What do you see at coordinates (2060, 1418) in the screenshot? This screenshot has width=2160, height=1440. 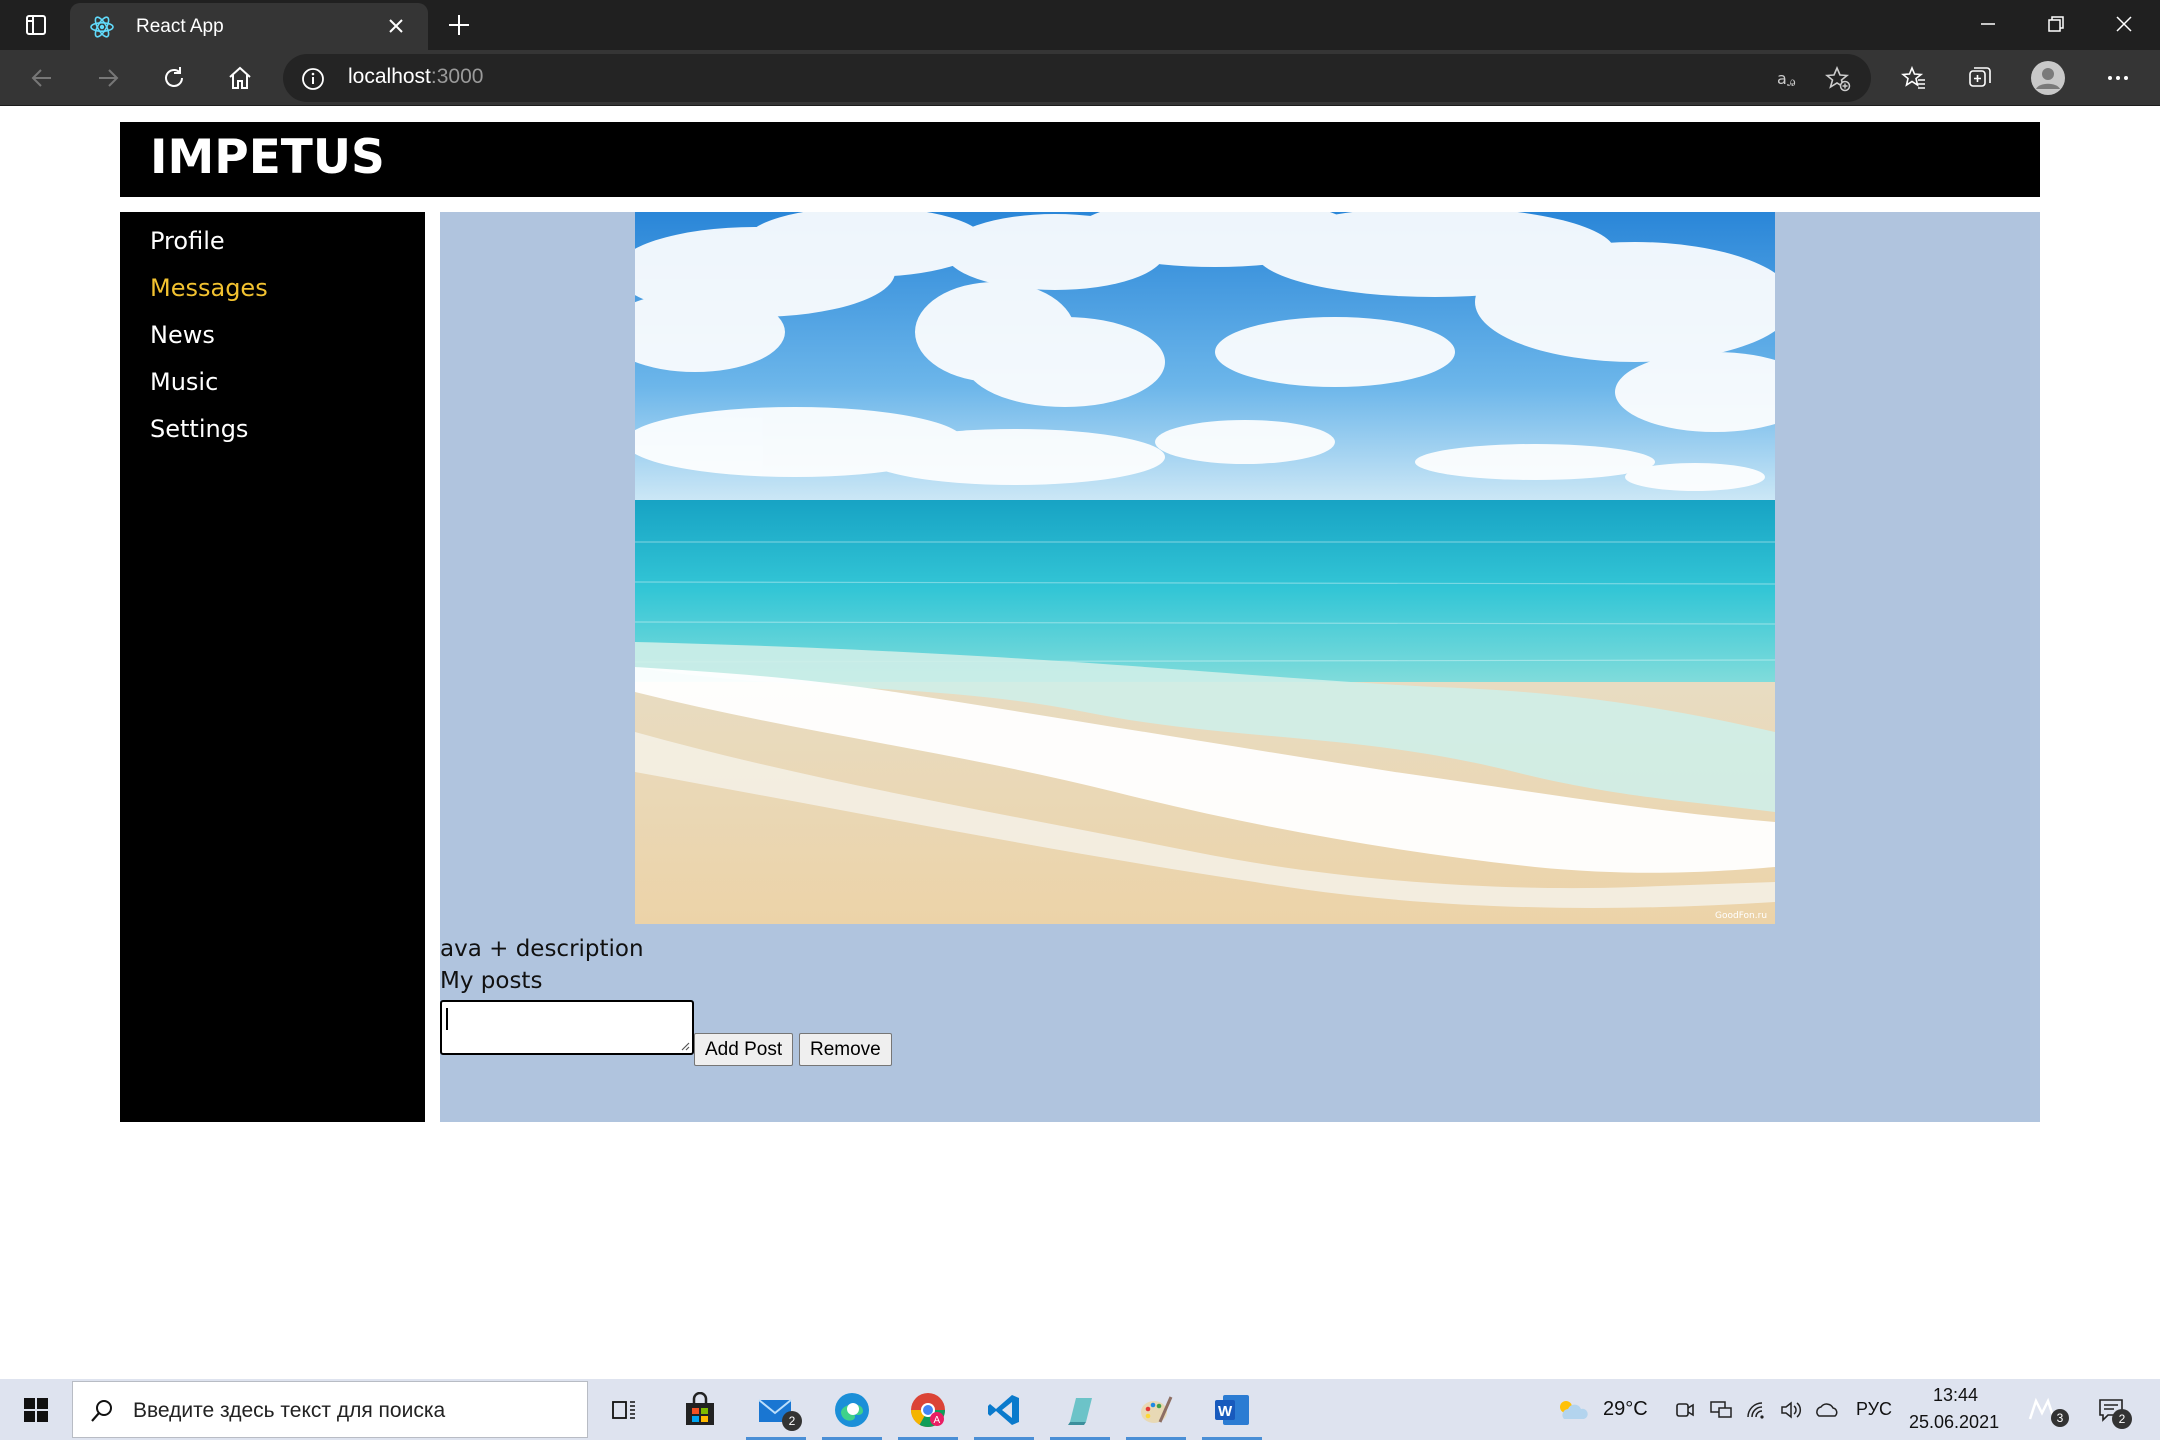 I see `people-badge: 3` at bounding box center [2060, 1418].